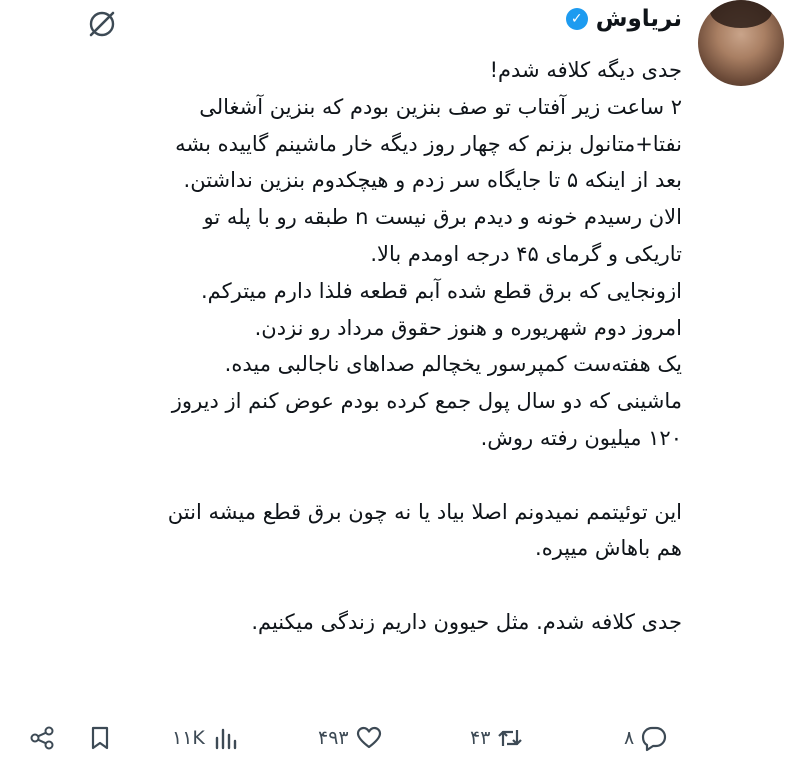  Describe the element at coordinates (576, 19) in the screenshot. I see `verified-badge-icon: ✓` at that location.